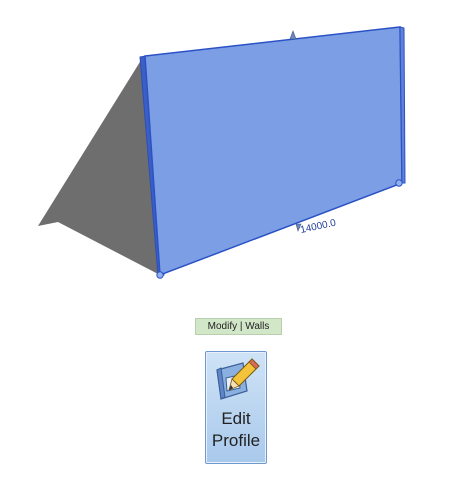 This screenshot has width=474, height=481. Describe the element at coordinates (236, 407) in the screenshot. I see `edit-profile-button: Edit Profile` at that location.